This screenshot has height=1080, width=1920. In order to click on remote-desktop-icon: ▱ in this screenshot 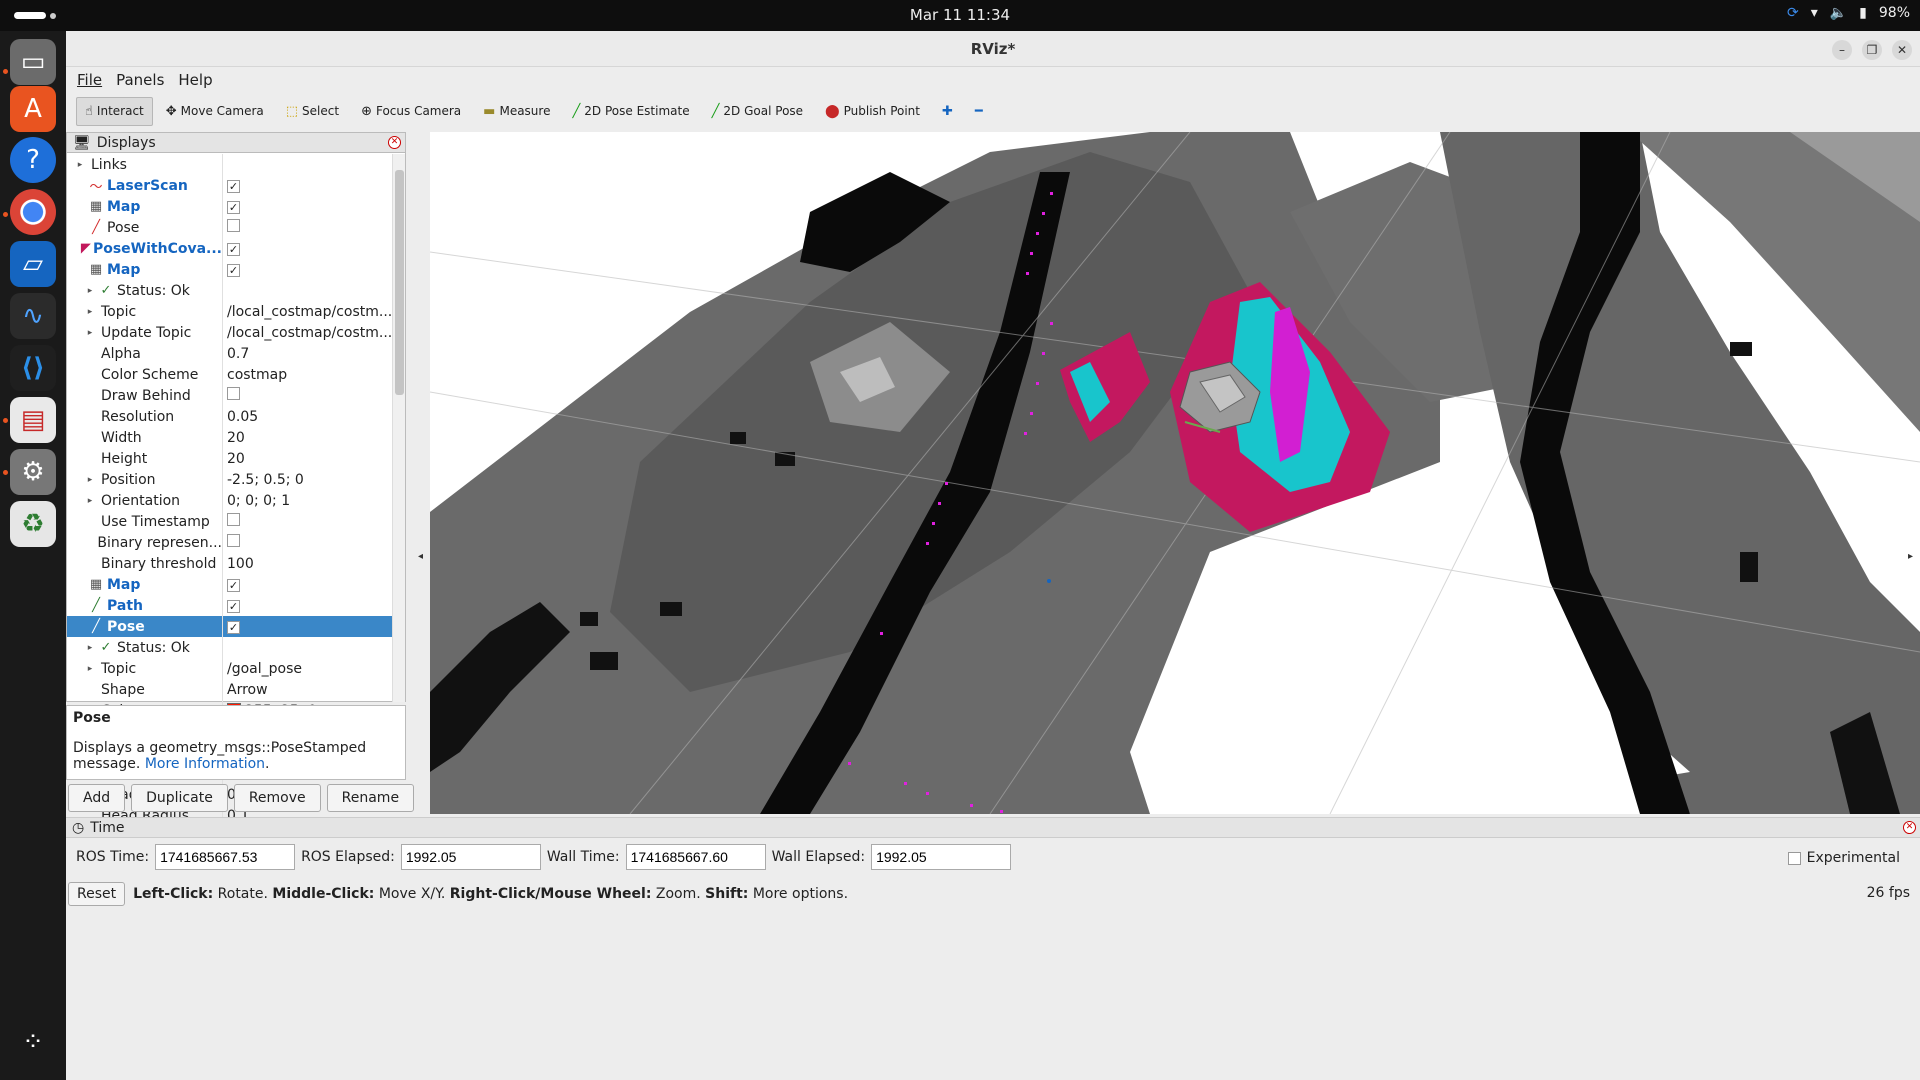, I will do `click(33, 264)`.